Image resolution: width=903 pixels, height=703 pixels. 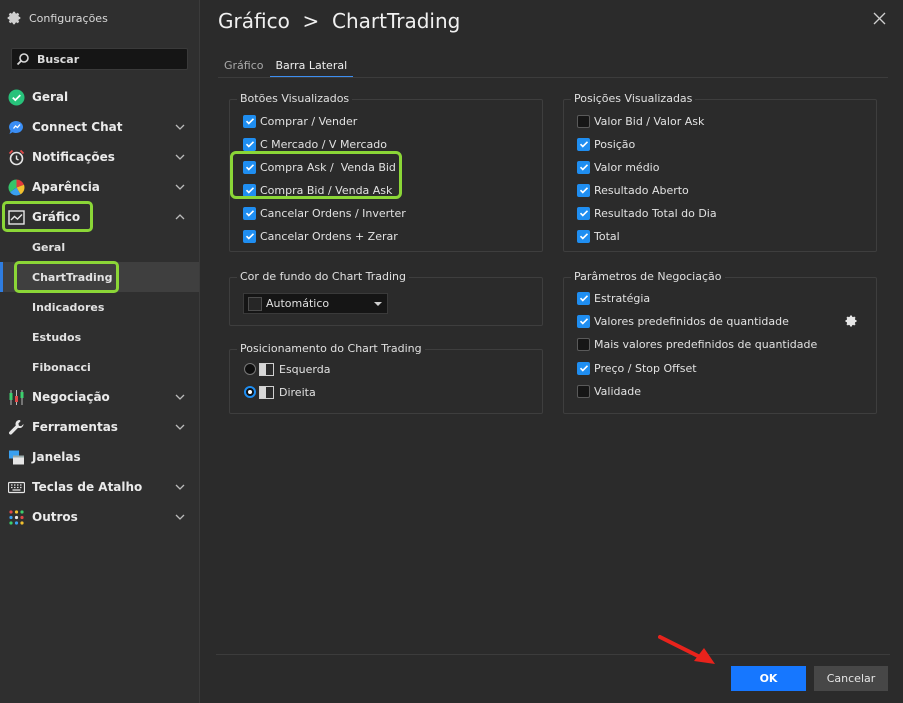 I want to click on checkbox-row: C Mercado / V Mercado, so click(x=315, y=144).